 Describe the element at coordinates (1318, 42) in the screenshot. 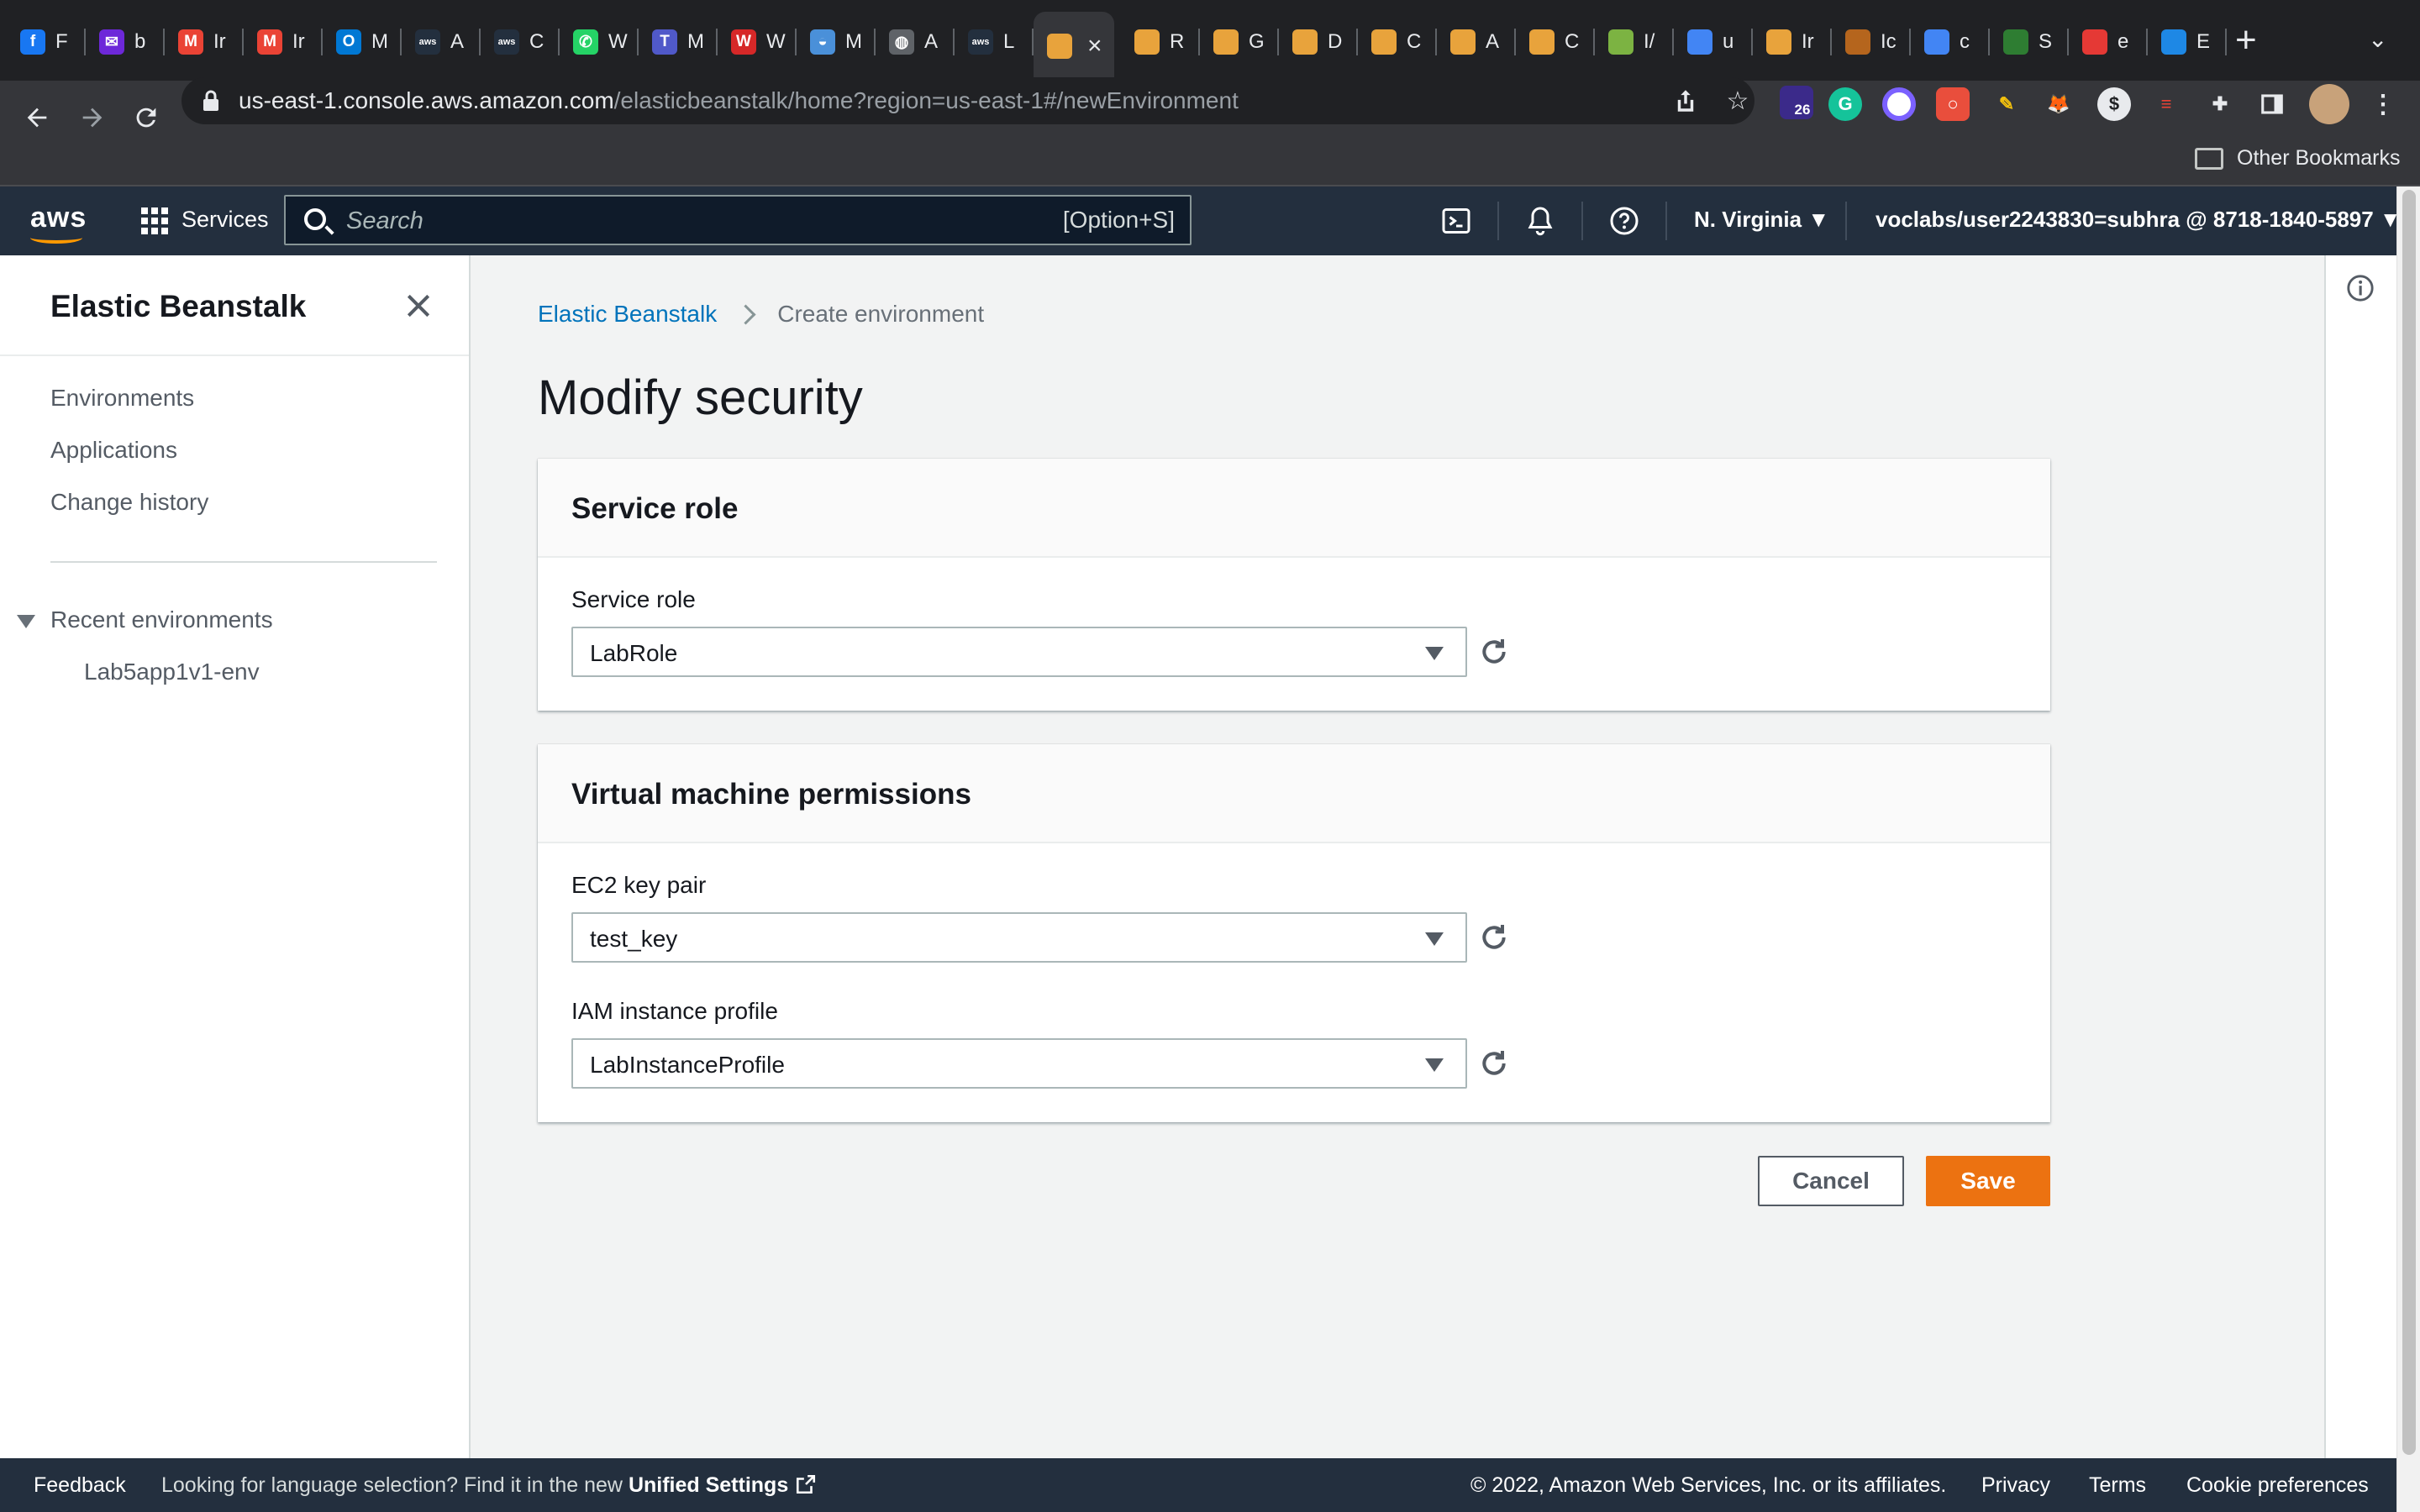

I see `browser-tab: D` at that location.